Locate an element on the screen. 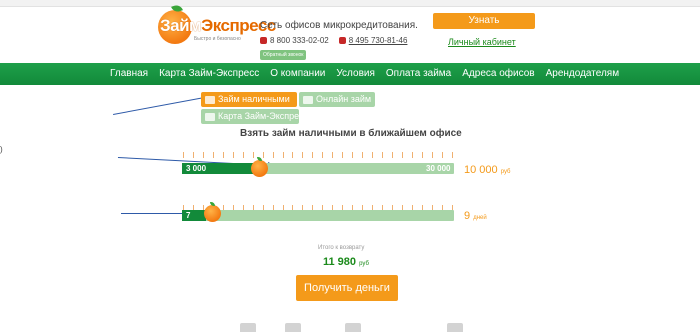 This screenshot has width=700, height=332. bottom-icons-row is located at coordinates (350, 327).